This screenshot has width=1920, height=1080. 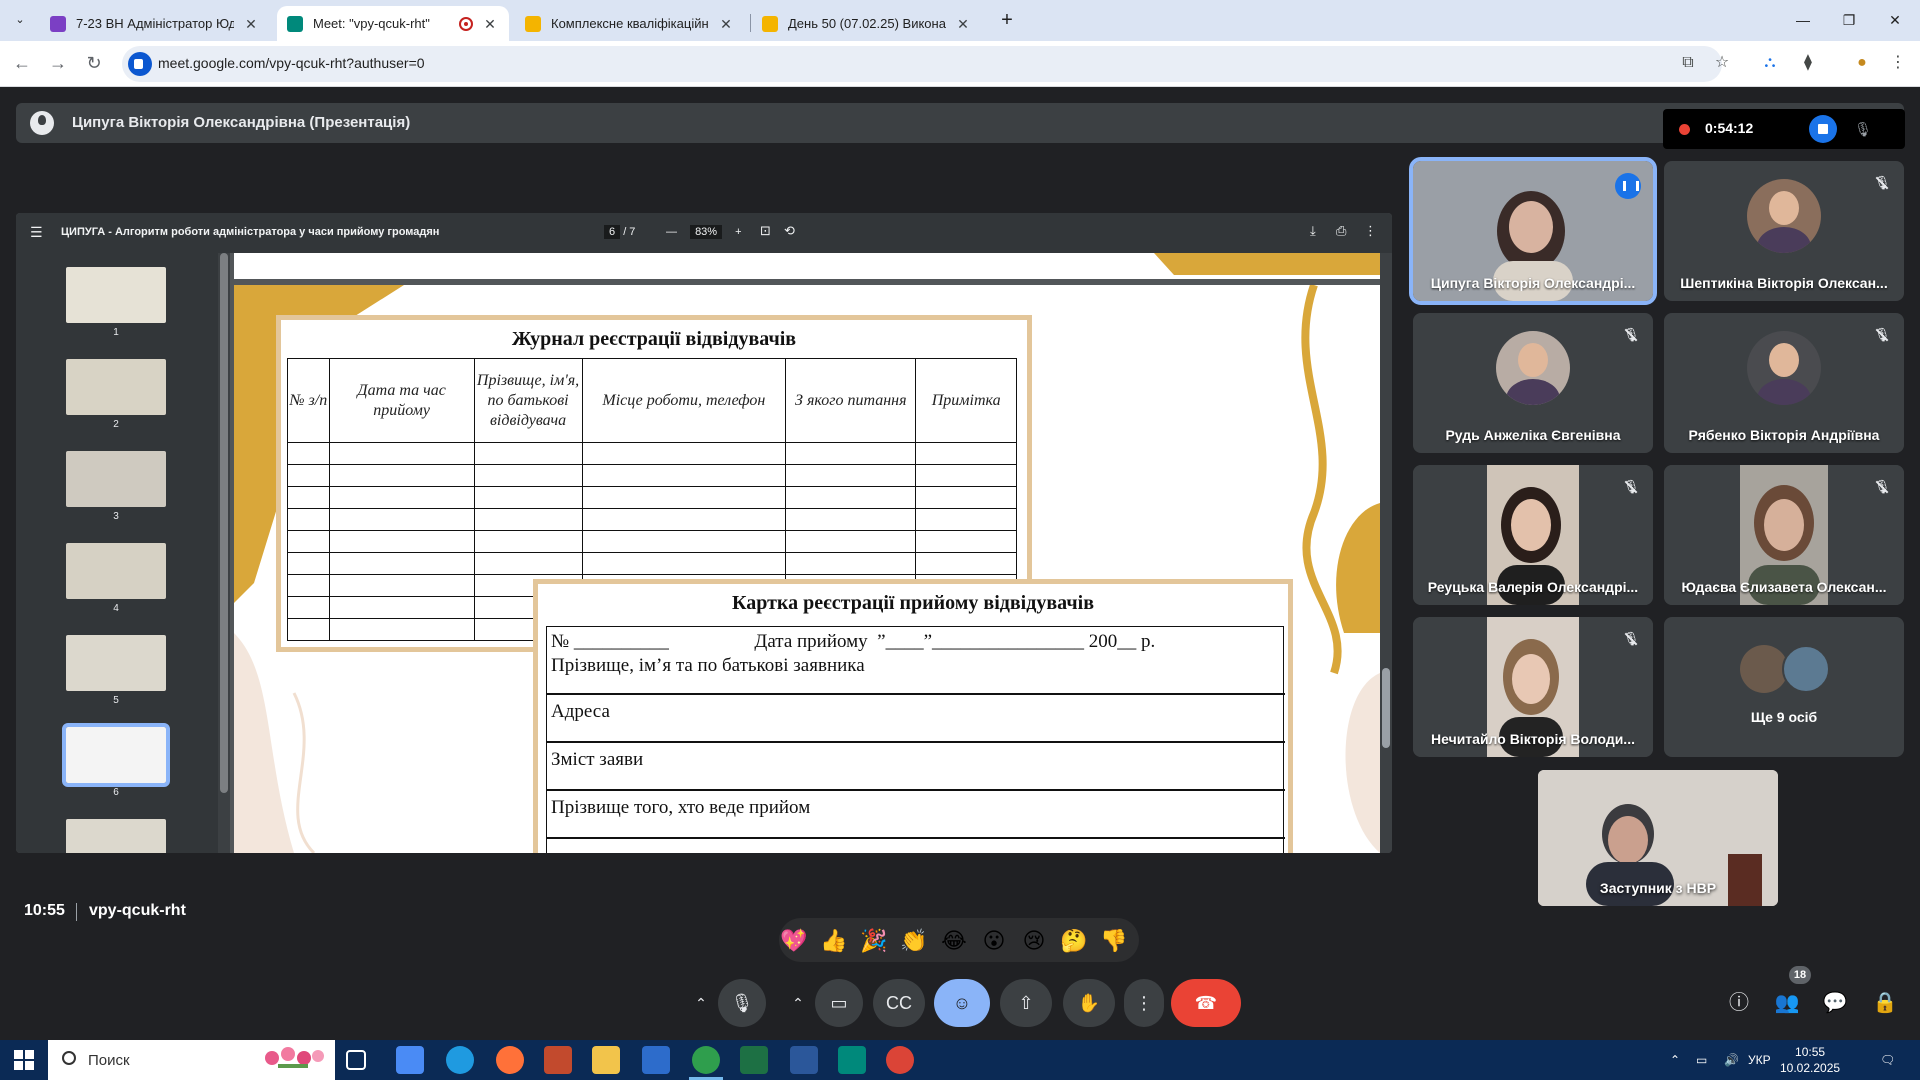 What do you see at coordinates (789, 231) in the screenshot?
I see `rotate-icon: ⟲` at bounding box center [789, 231].